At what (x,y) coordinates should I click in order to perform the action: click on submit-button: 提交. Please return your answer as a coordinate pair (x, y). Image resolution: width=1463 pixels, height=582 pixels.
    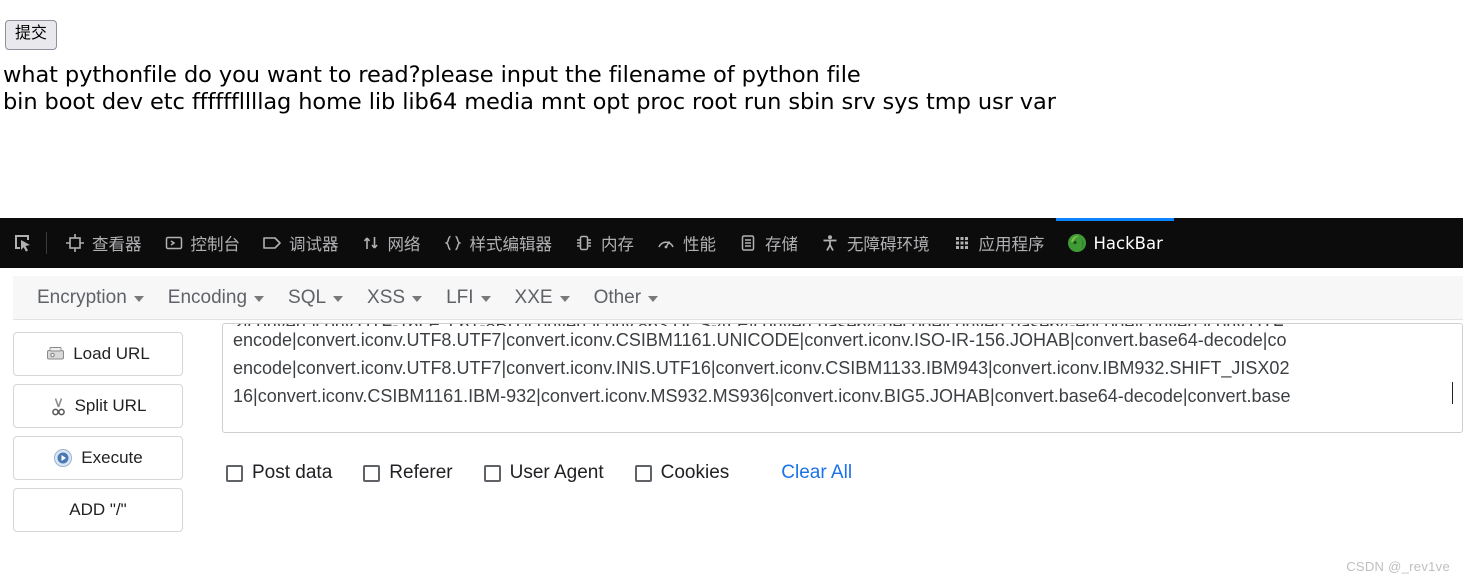
    Looking at the image, I should click on (31, 35).